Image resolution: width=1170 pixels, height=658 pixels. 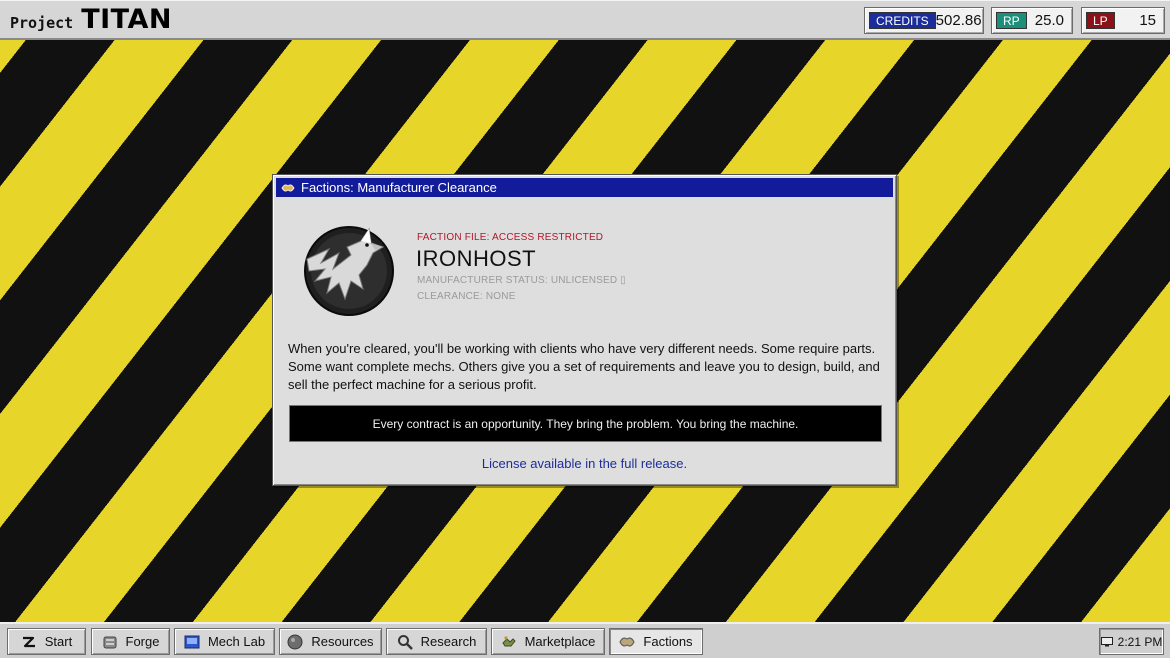 I want to click on taskbar-clock: 2:21 PM, so click(x=1131, y=641).